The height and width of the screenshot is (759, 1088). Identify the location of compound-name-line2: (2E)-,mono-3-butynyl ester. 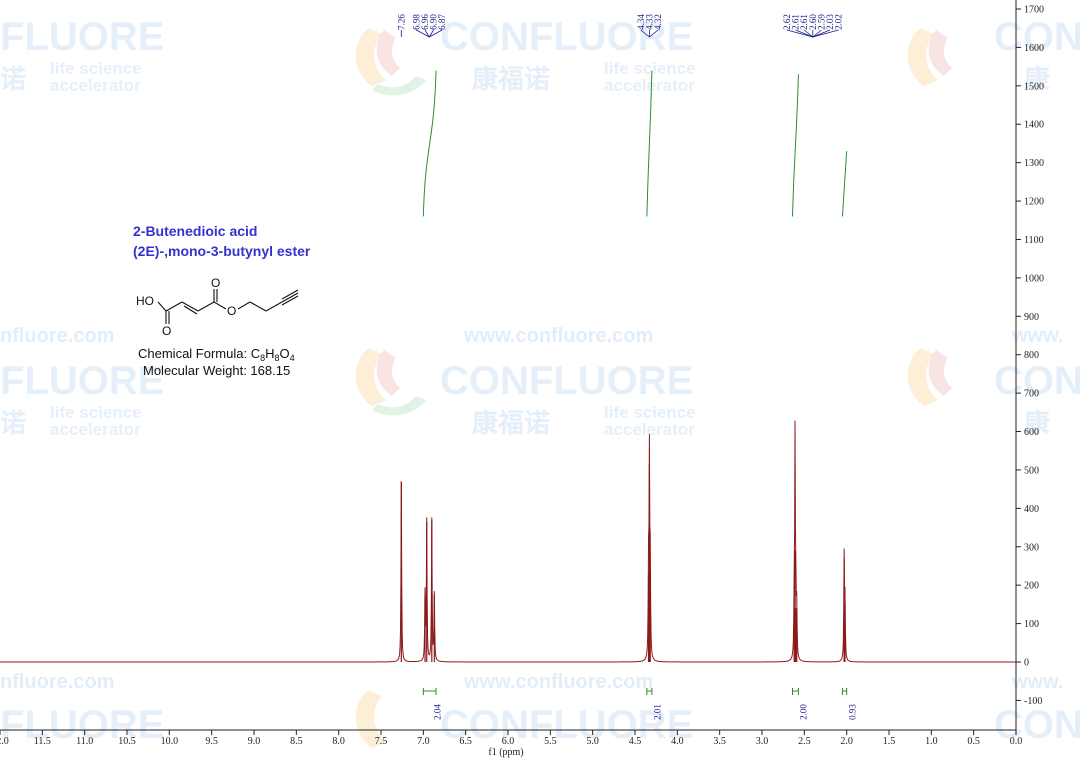
(222, 251).